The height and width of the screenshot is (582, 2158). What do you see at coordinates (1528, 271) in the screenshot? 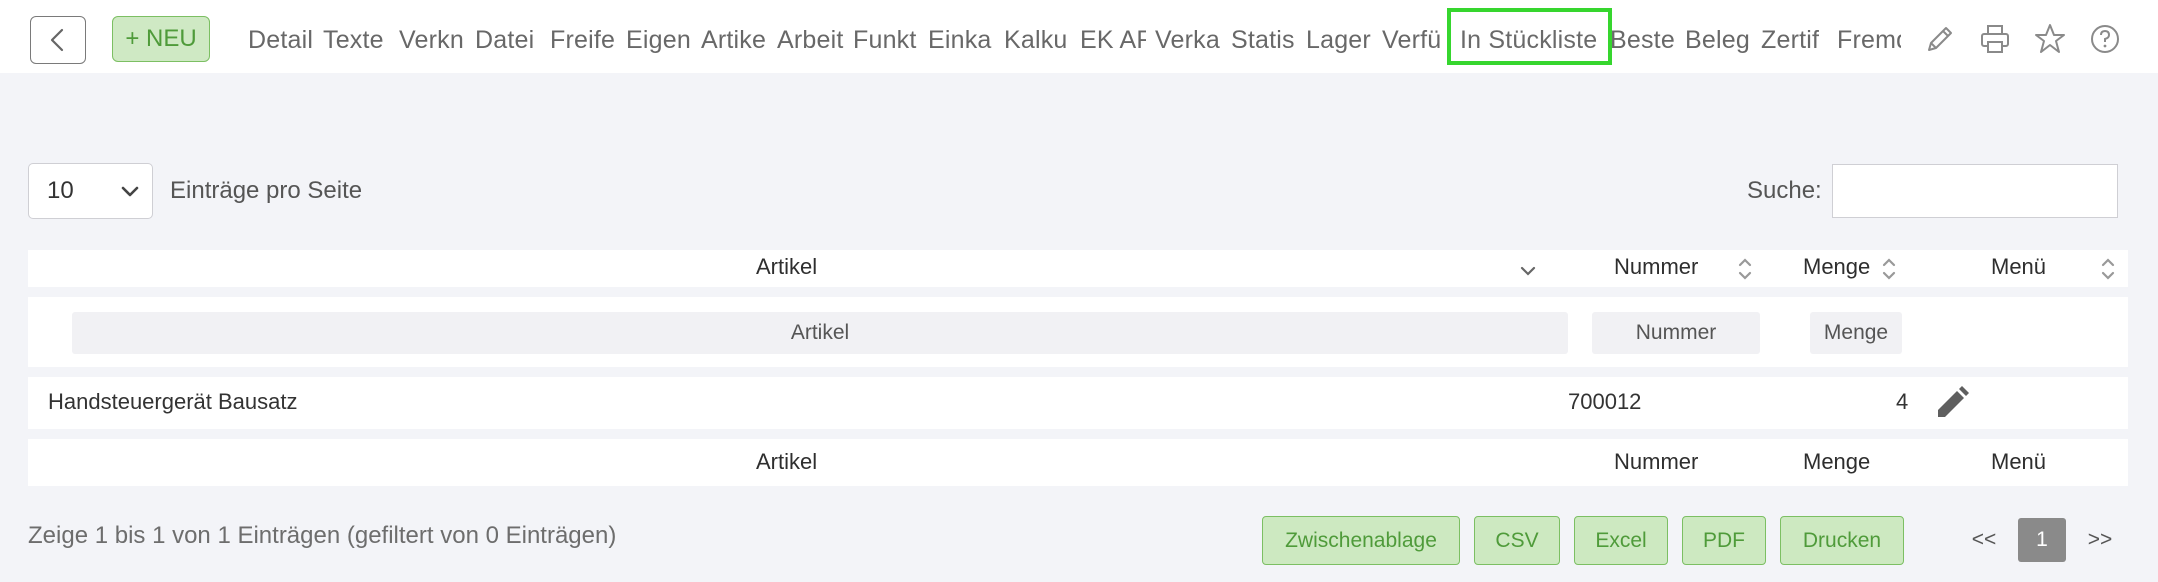
I see `sort-desc-icon` at bounding box center [1528, 271].